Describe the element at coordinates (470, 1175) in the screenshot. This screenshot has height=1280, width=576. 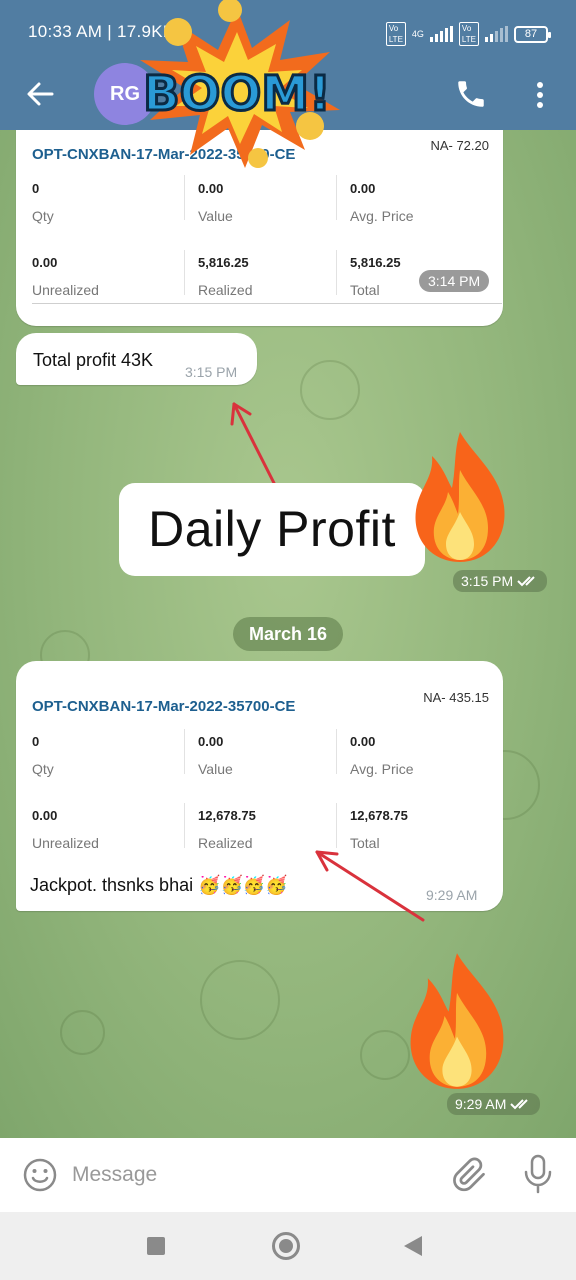
I see `paperclip-icon` at that location.